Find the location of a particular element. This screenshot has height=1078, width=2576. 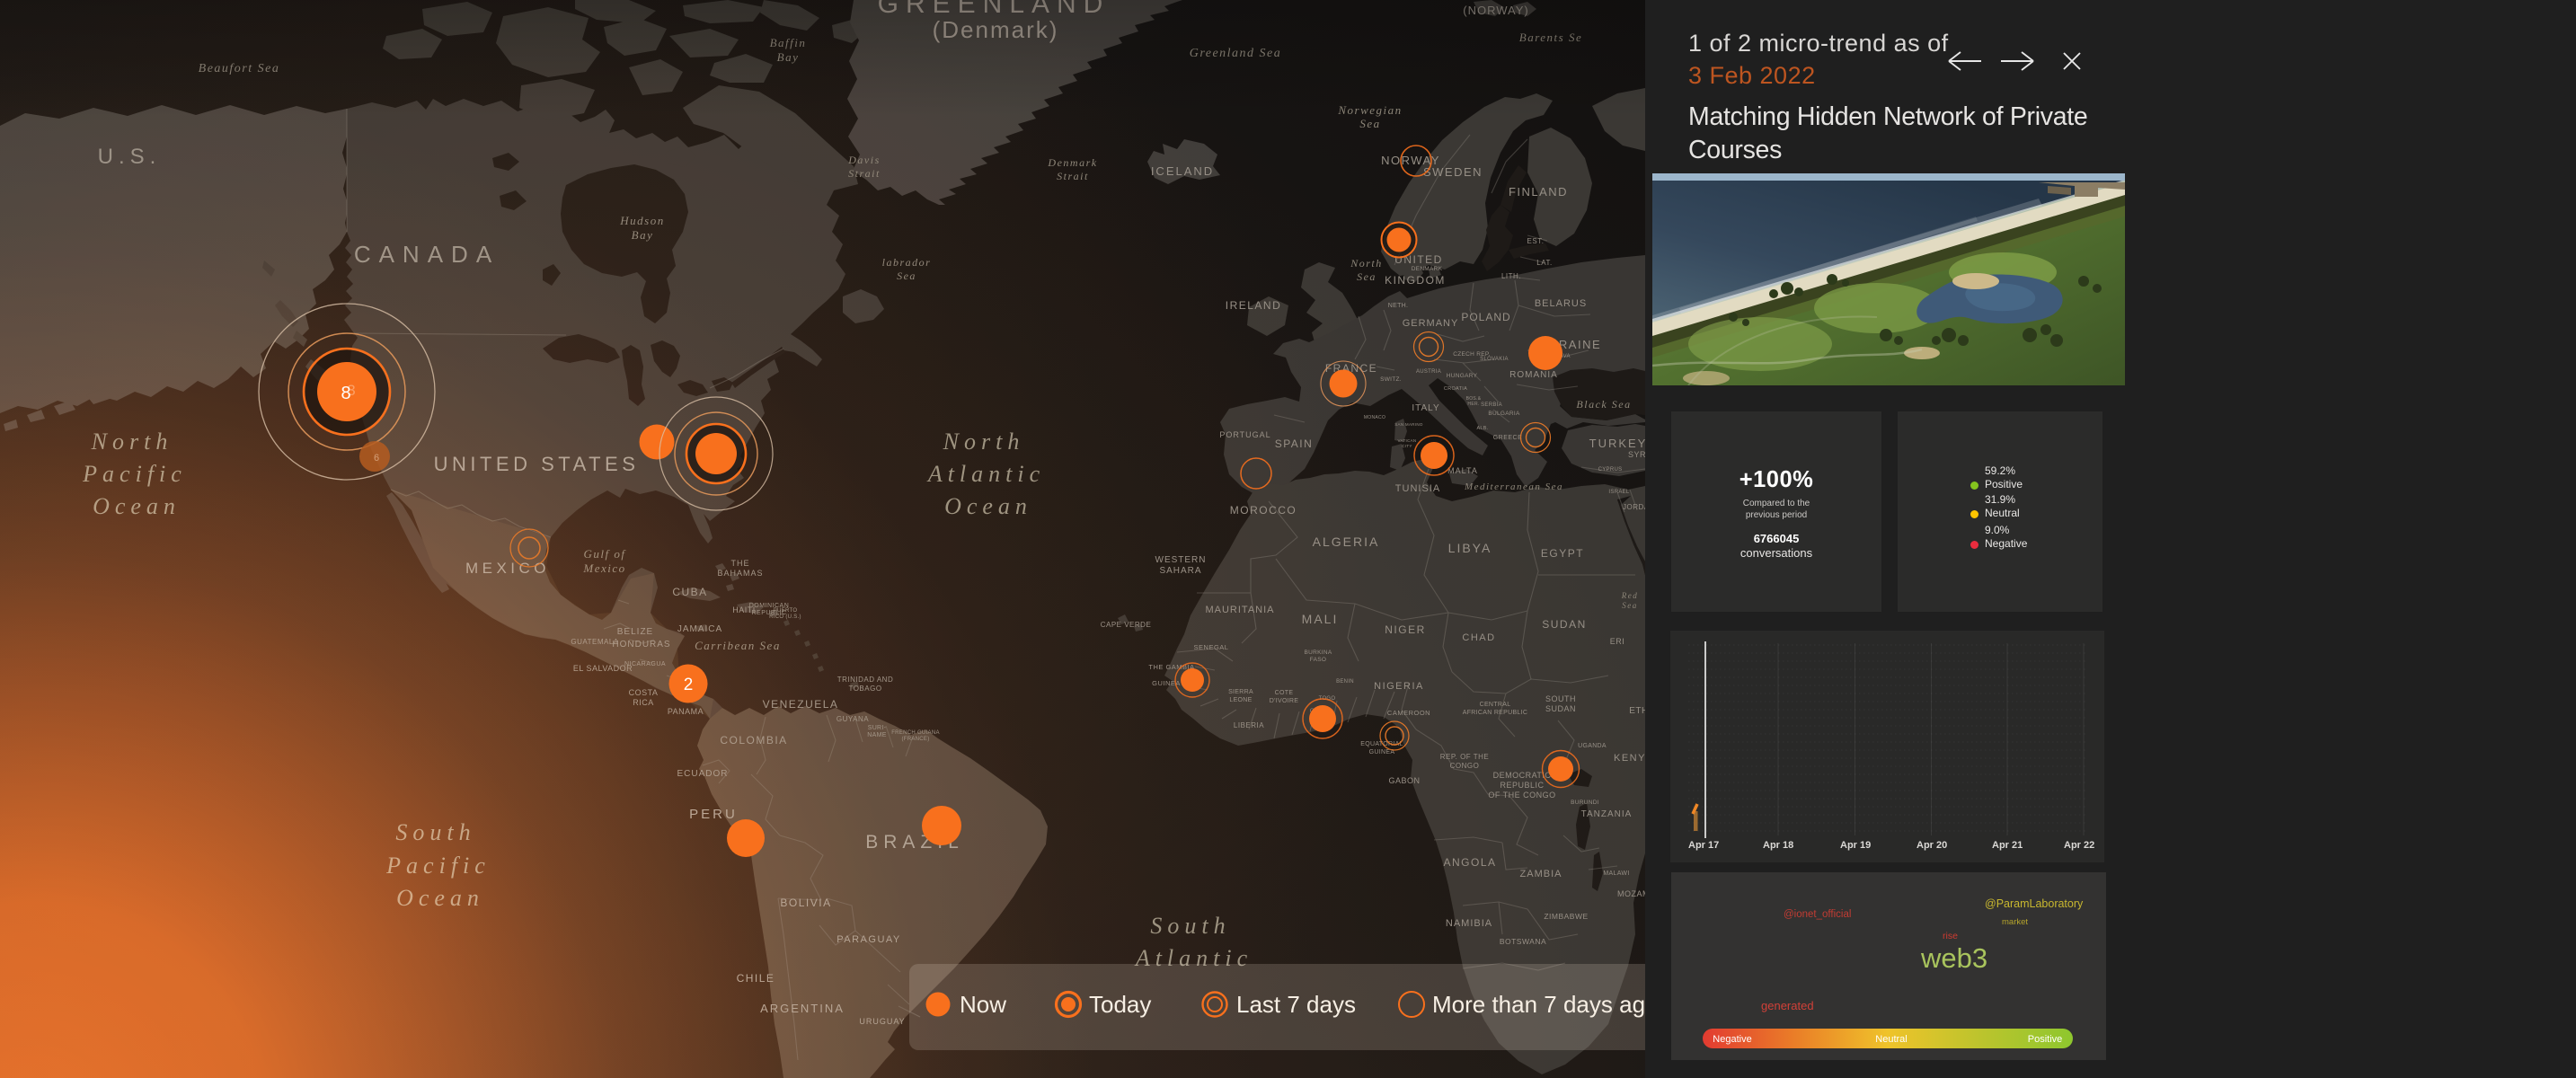

svg-text: Negative is located at coordinates (1732, 1040).